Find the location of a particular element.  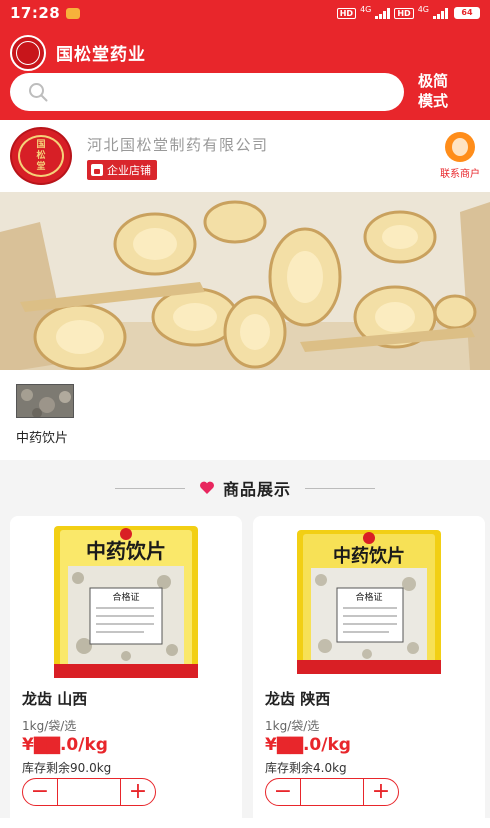

page-title: 国松堂药业 is located at coordinates (101, 55).